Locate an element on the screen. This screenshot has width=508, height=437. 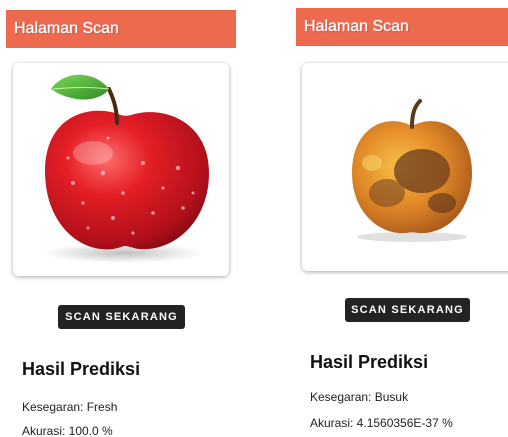
freshness-label: Kesegaran: Busuk is located at coordinates (359, 397).